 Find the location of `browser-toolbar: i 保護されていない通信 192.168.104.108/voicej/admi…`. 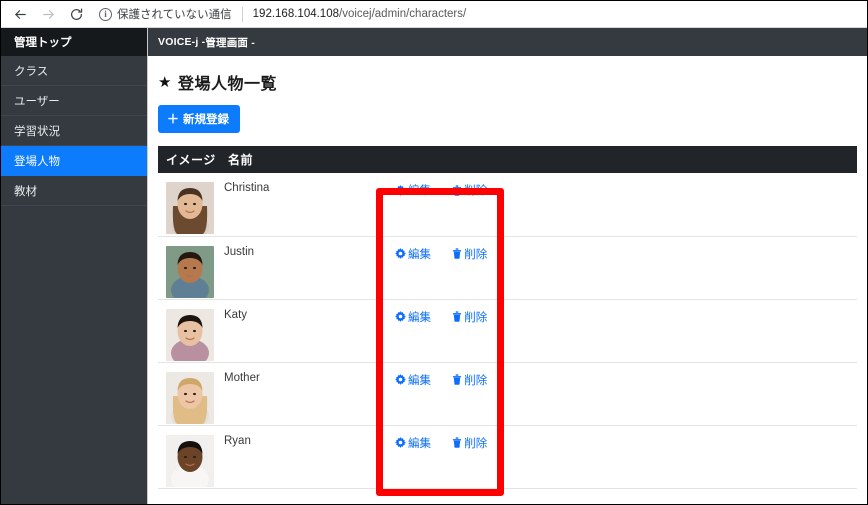

browser-toolbar: i 保護されていない通信 192.168.104.108/voicej/admi… is located at coordinates (434, 14).